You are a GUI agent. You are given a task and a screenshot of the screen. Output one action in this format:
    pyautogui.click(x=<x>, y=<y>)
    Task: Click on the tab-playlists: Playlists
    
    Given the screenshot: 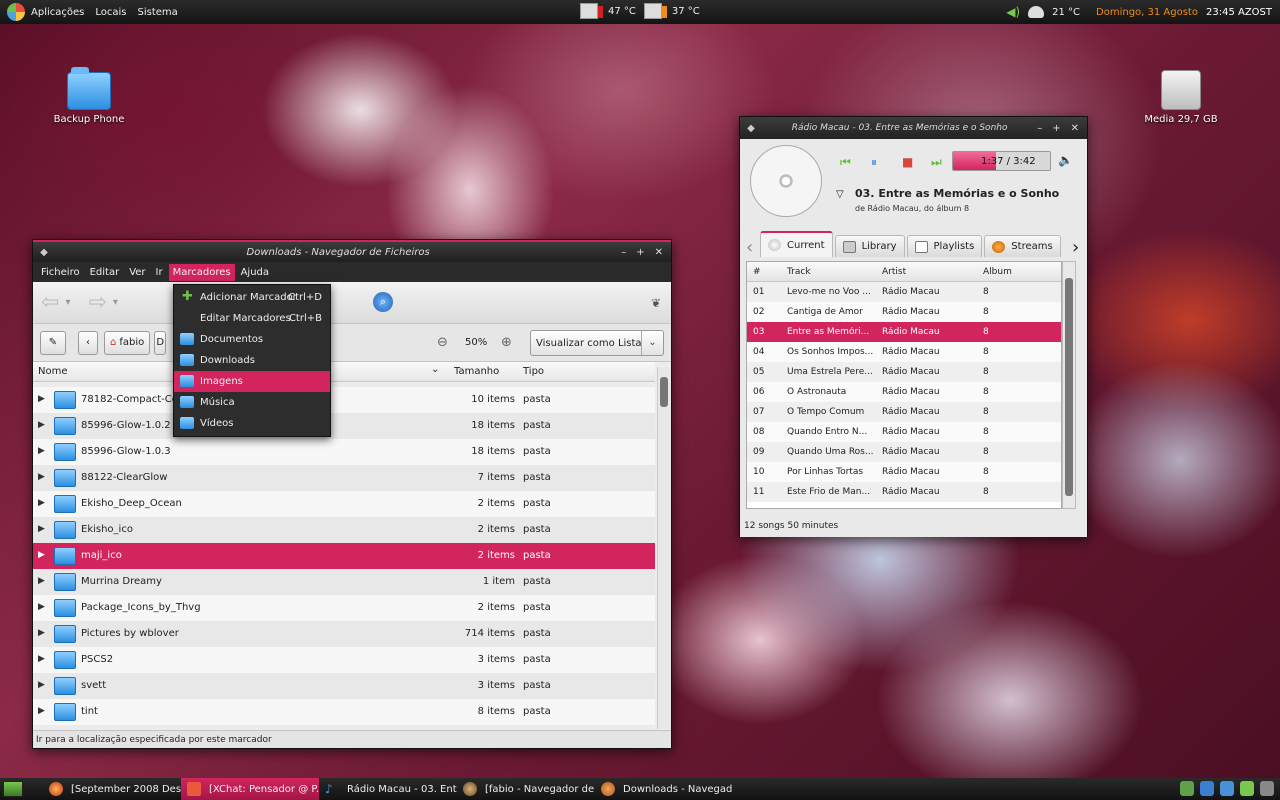 What is the action you would take?
    pyautogui.click(x=944, y=246)
    